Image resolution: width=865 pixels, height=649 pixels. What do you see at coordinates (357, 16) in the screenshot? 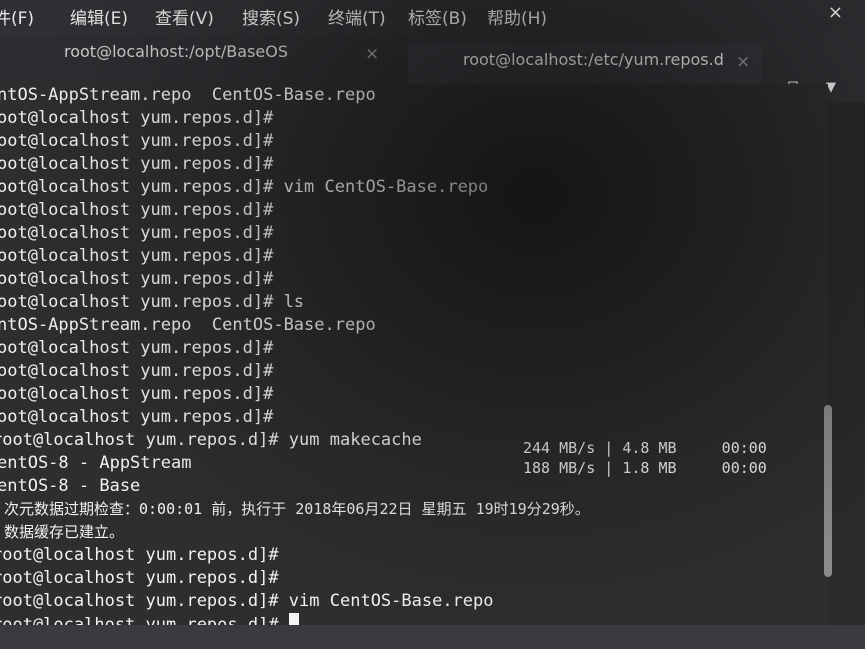
I see `menu-terminal: 终端(T)` at bounding box center [357, 16].